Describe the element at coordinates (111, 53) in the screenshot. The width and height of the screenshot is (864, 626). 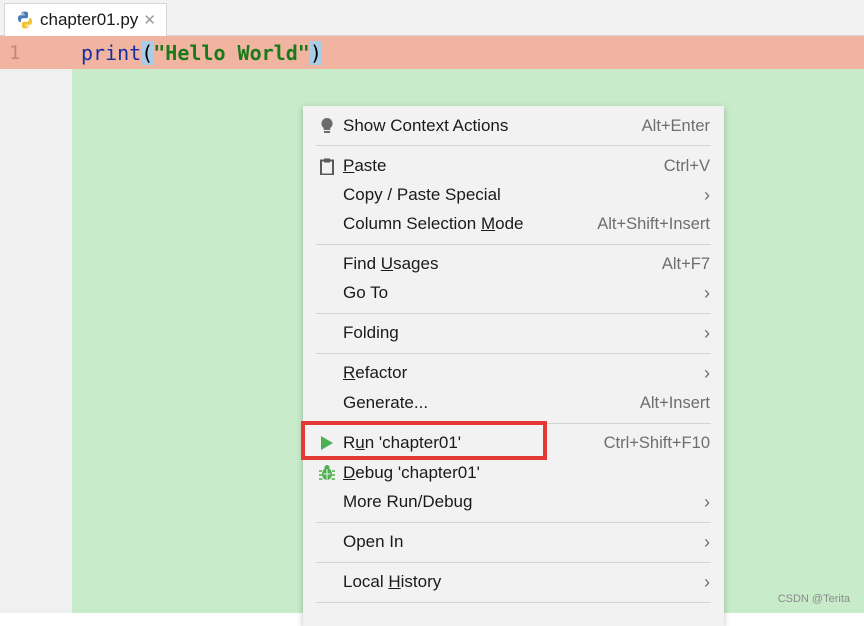
I see `code-function: print` at that location.